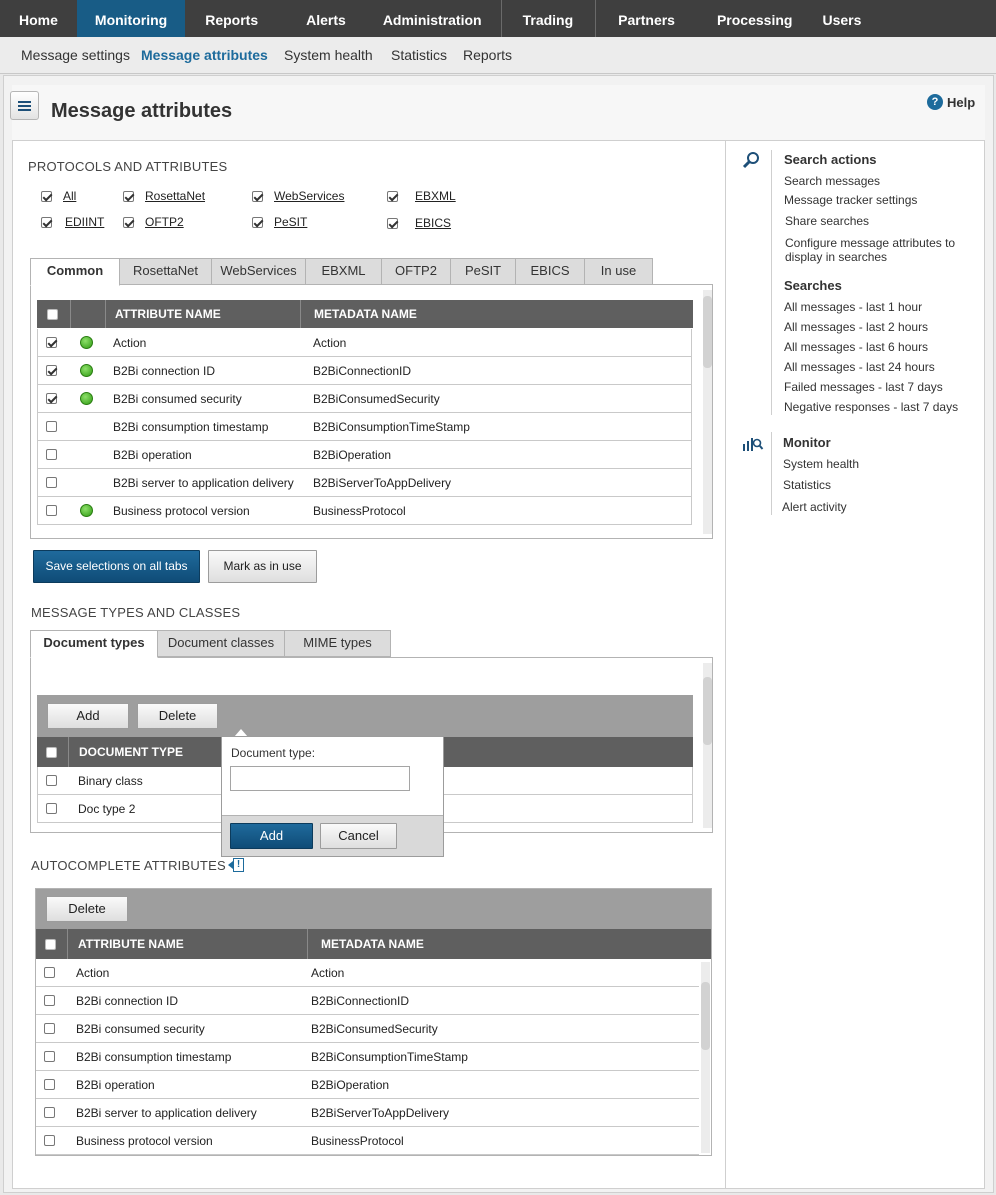  I want to click on protocol-all-checkbox, so click(46, 196).